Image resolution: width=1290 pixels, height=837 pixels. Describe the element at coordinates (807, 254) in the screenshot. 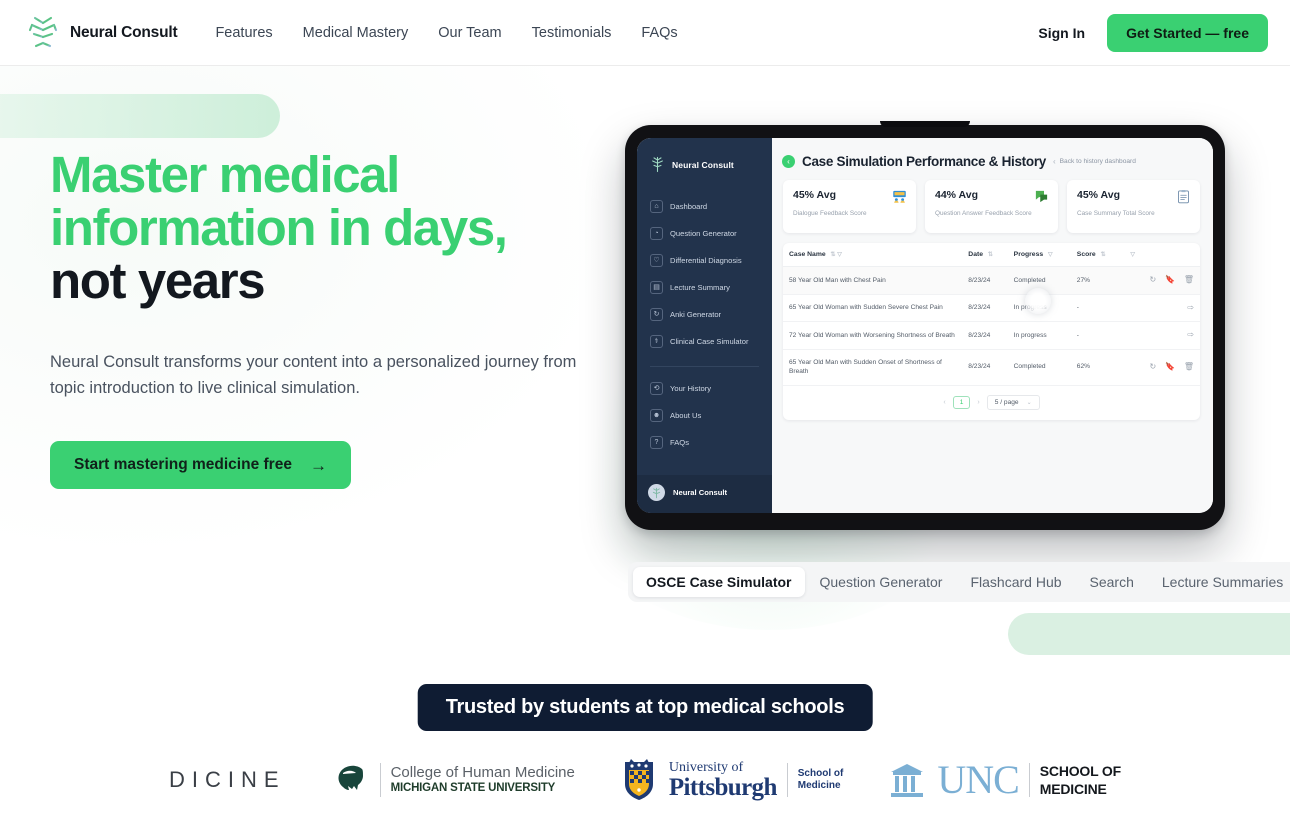

I see `column-label: Case Name` at that location.